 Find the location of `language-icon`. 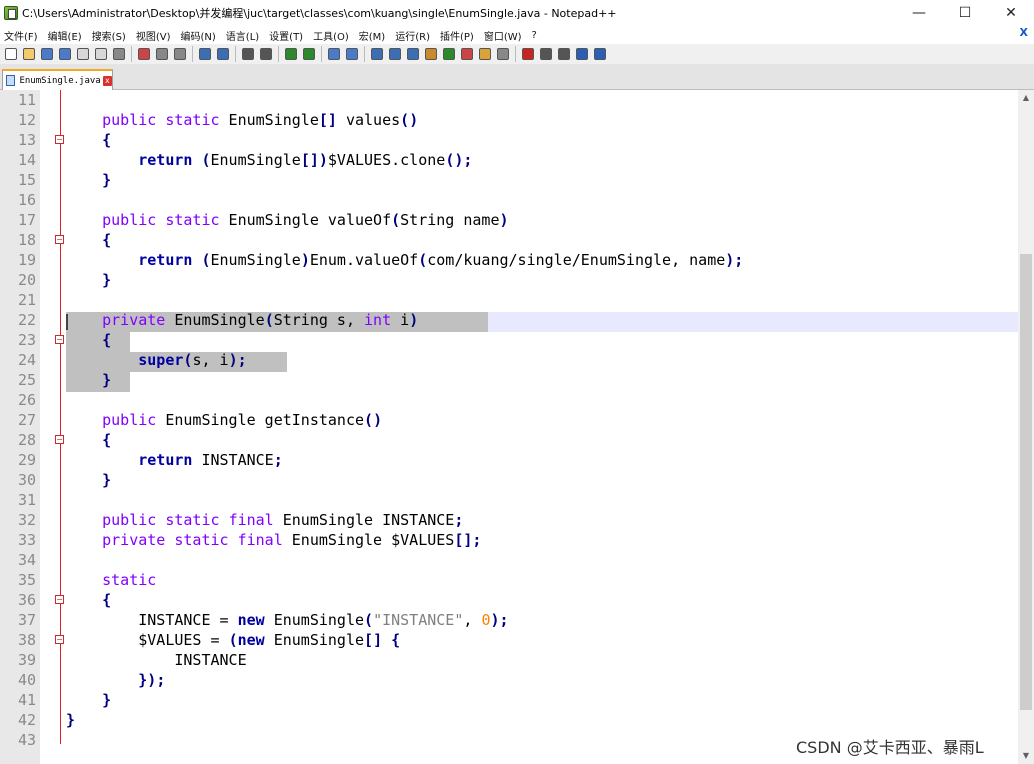

language-icon is located at coordinates (430, 54).